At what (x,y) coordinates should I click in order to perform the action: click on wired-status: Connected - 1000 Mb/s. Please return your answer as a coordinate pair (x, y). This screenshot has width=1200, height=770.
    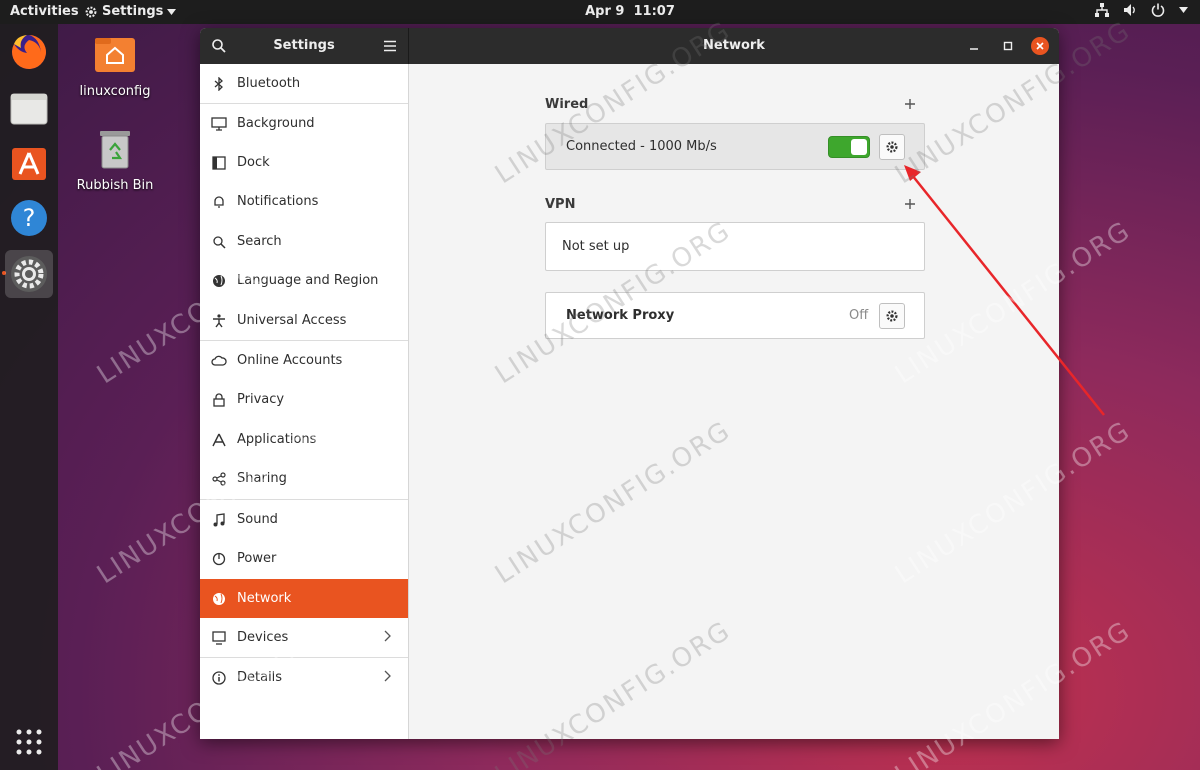
    Looking at the image, I should click on (641, 146).